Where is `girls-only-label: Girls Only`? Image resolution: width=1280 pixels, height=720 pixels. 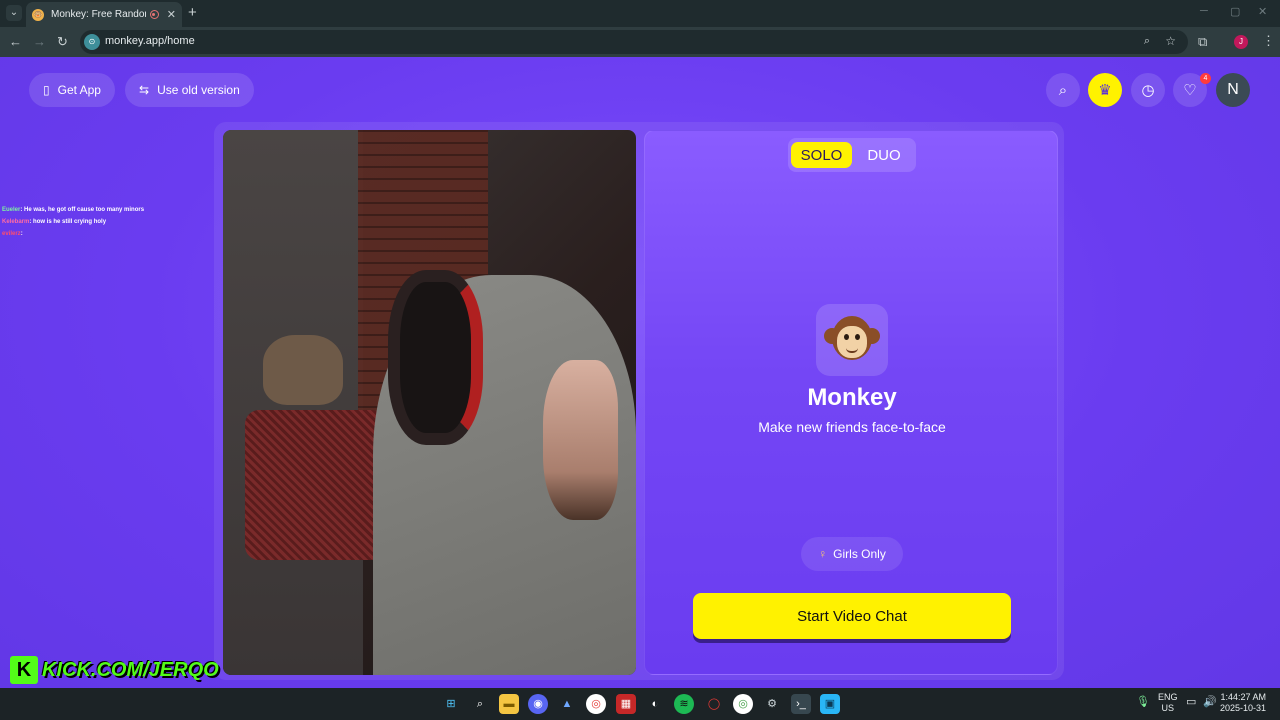
girls-only-label: Girls Only is located at coordinates (859, 554).